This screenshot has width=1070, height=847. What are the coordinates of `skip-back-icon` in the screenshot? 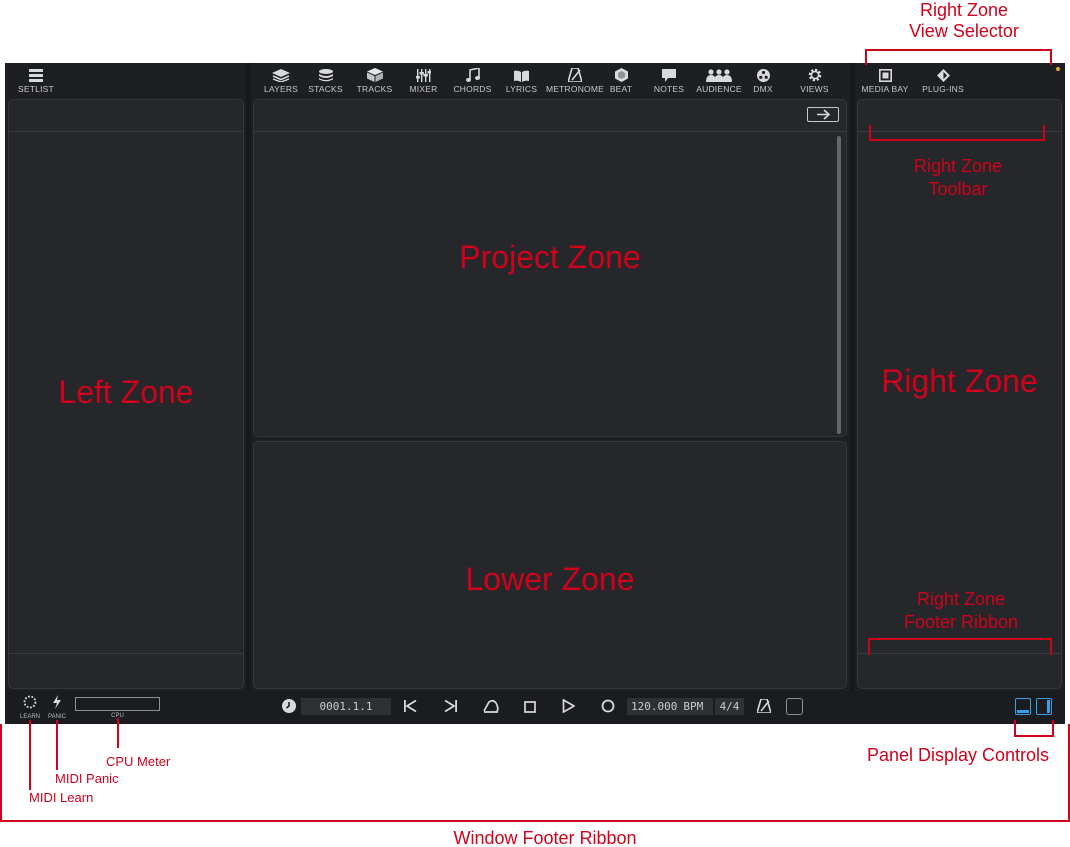 It's located at (410, 706).